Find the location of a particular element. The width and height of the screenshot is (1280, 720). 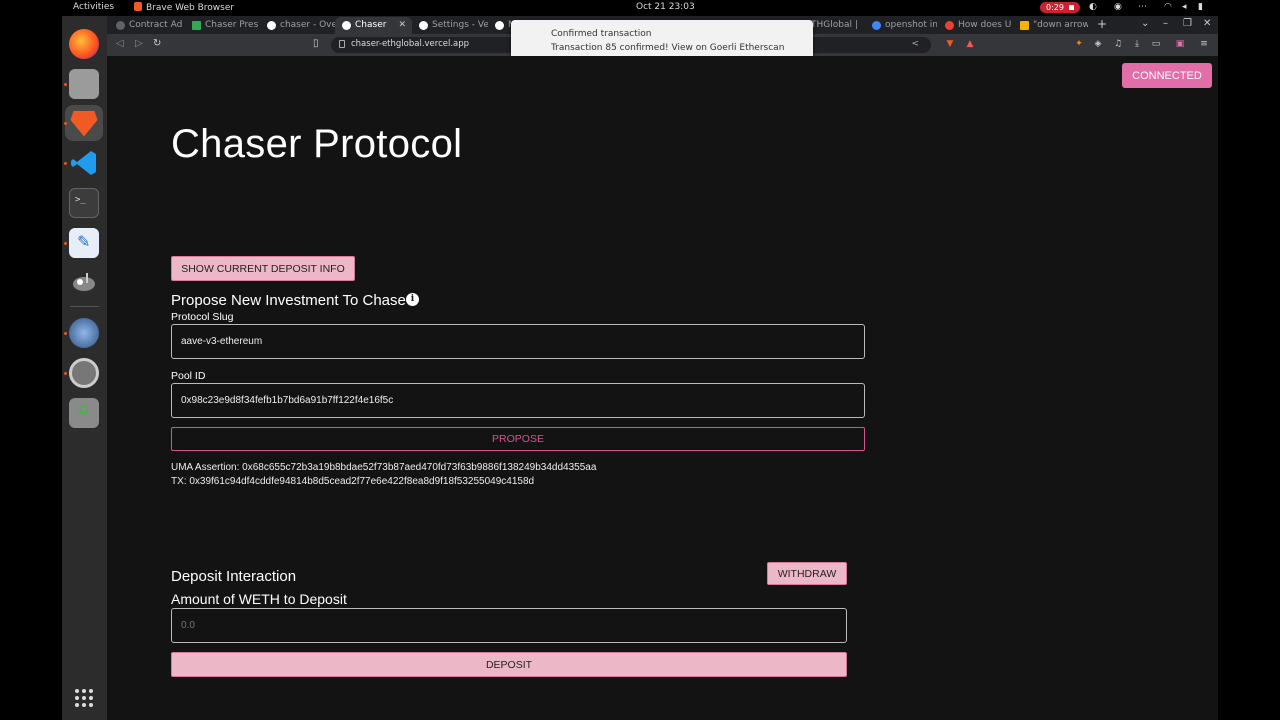

tab-label: Settings - Ve is located at coordinates (460, 25).